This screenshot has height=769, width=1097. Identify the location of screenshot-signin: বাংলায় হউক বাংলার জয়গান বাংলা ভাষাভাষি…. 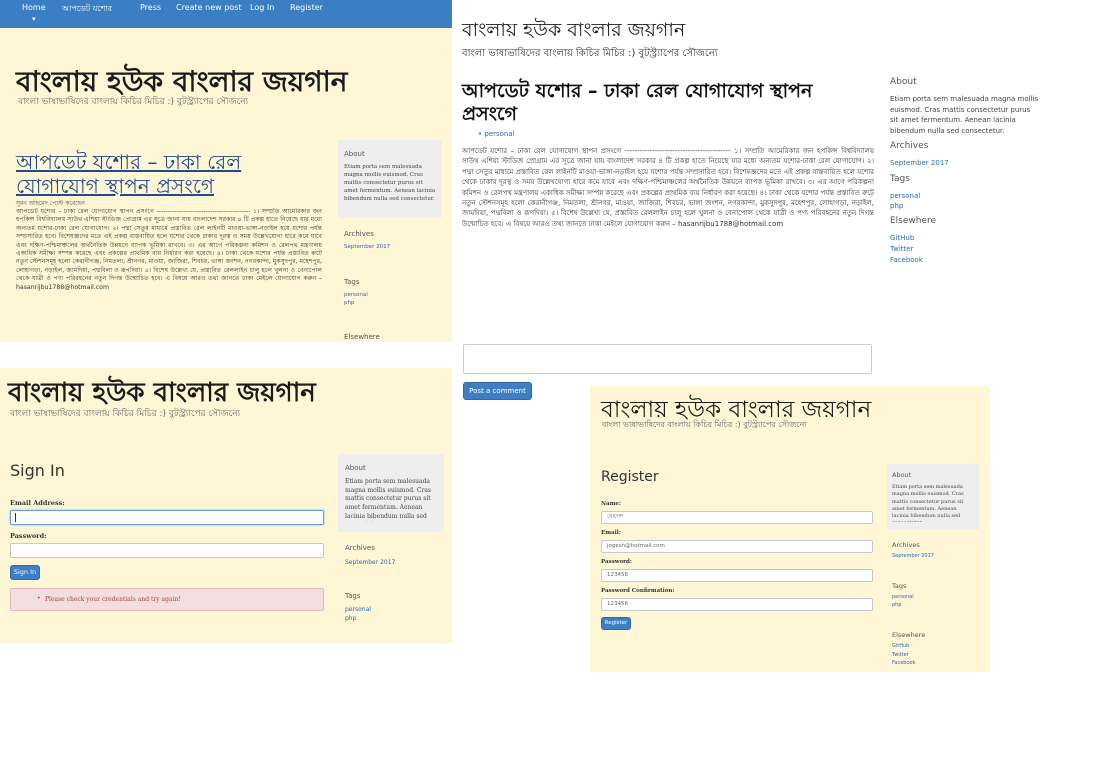
(226, 505).